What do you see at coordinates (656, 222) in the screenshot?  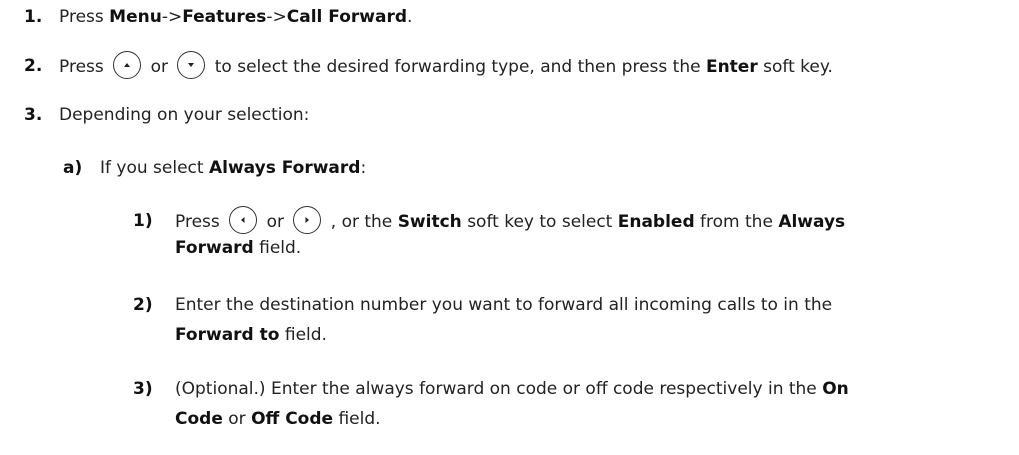 I see `enabled-label: Enabled` at bounding box center [656, 222].